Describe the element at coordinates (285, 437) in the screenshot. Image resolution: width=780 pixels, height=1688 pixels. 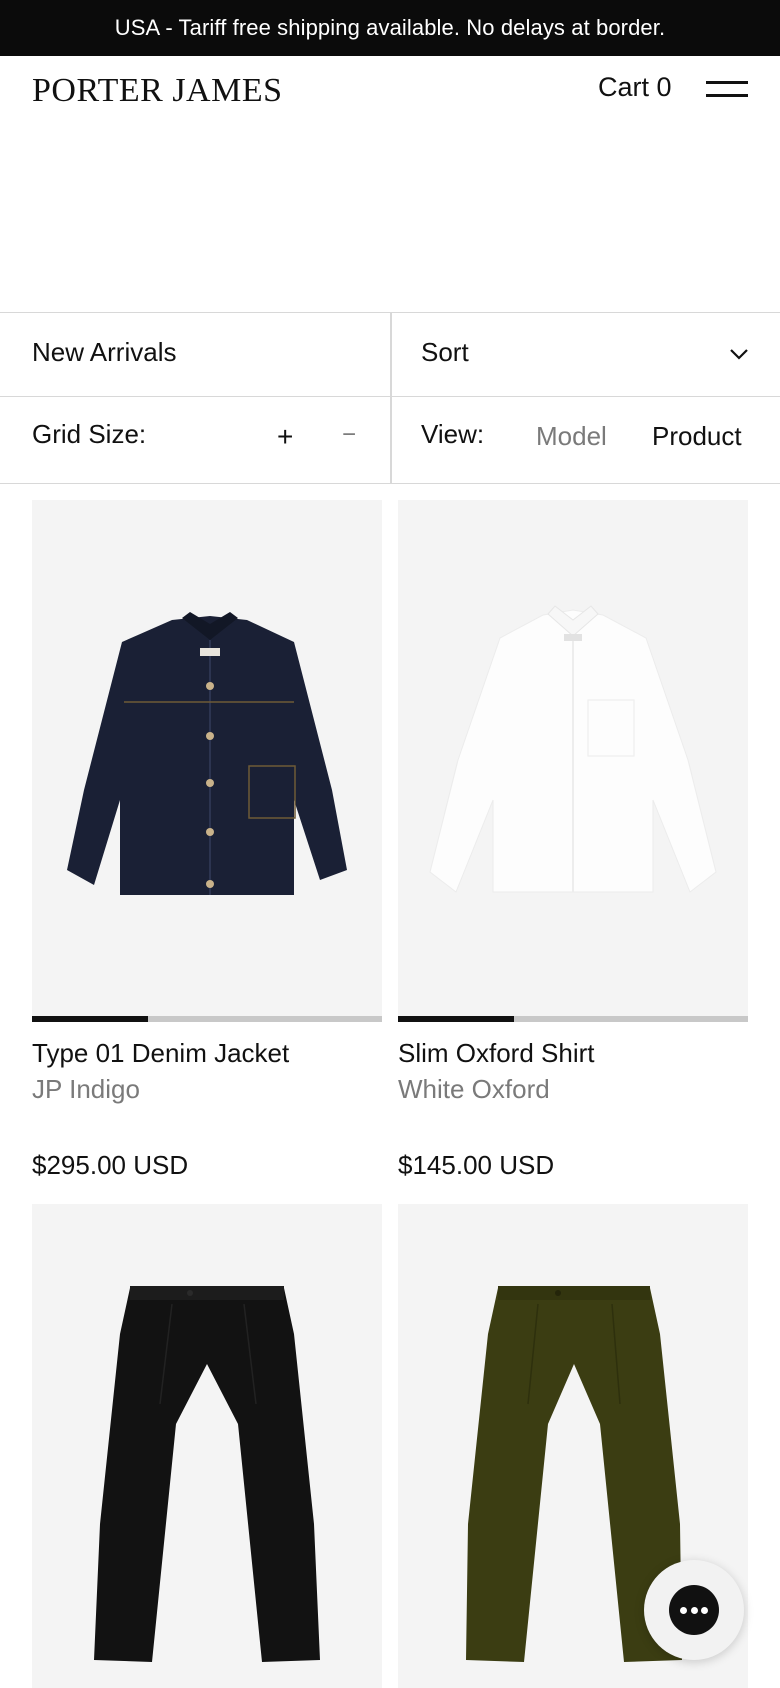
I see `grid-plus-button: +` at that location.